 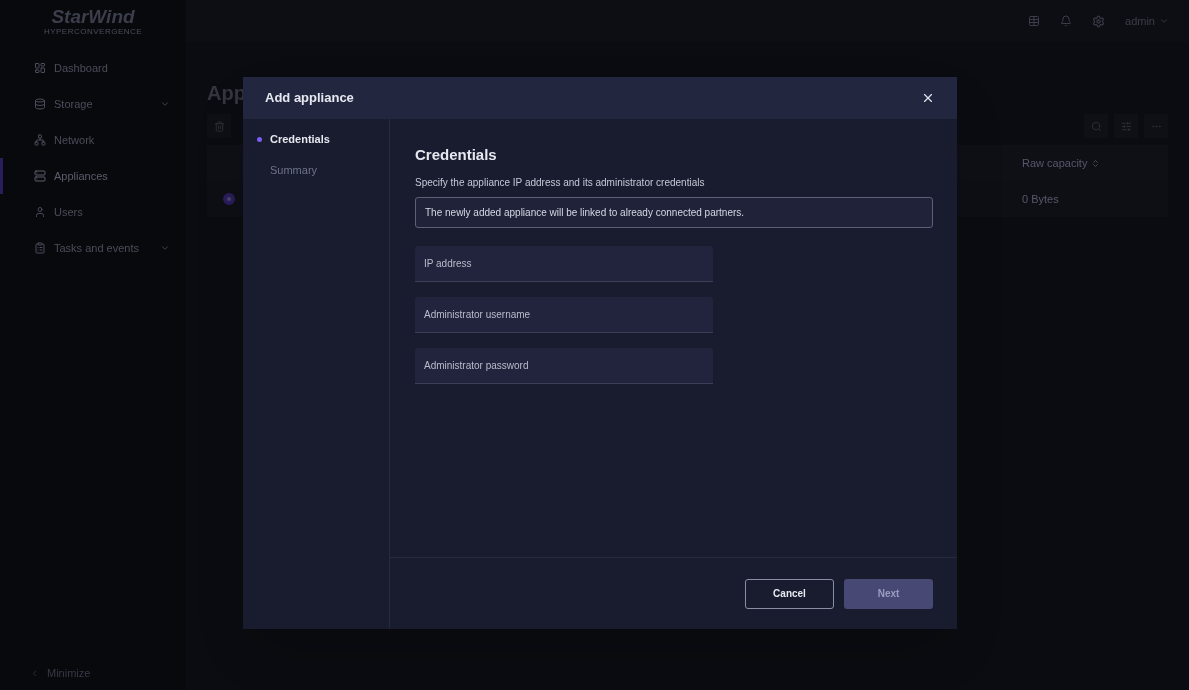 I want to click on step-item: Credentials, so click(x=316, y=139).